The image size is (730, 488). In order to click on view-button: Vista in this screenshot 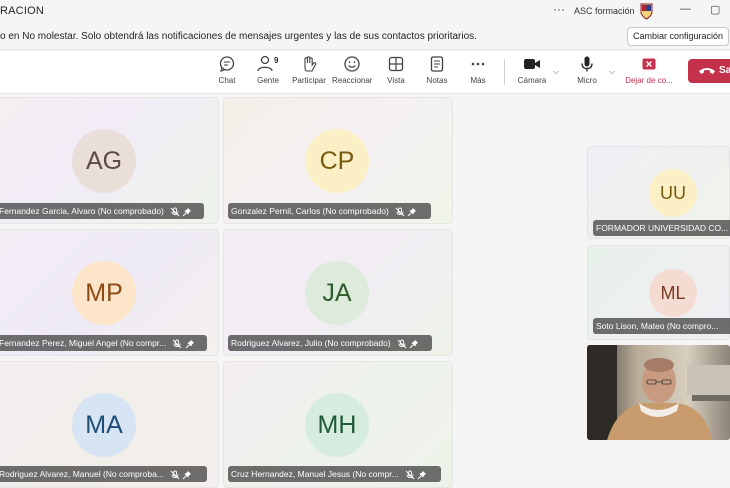, I will do `click(396, 70)`.